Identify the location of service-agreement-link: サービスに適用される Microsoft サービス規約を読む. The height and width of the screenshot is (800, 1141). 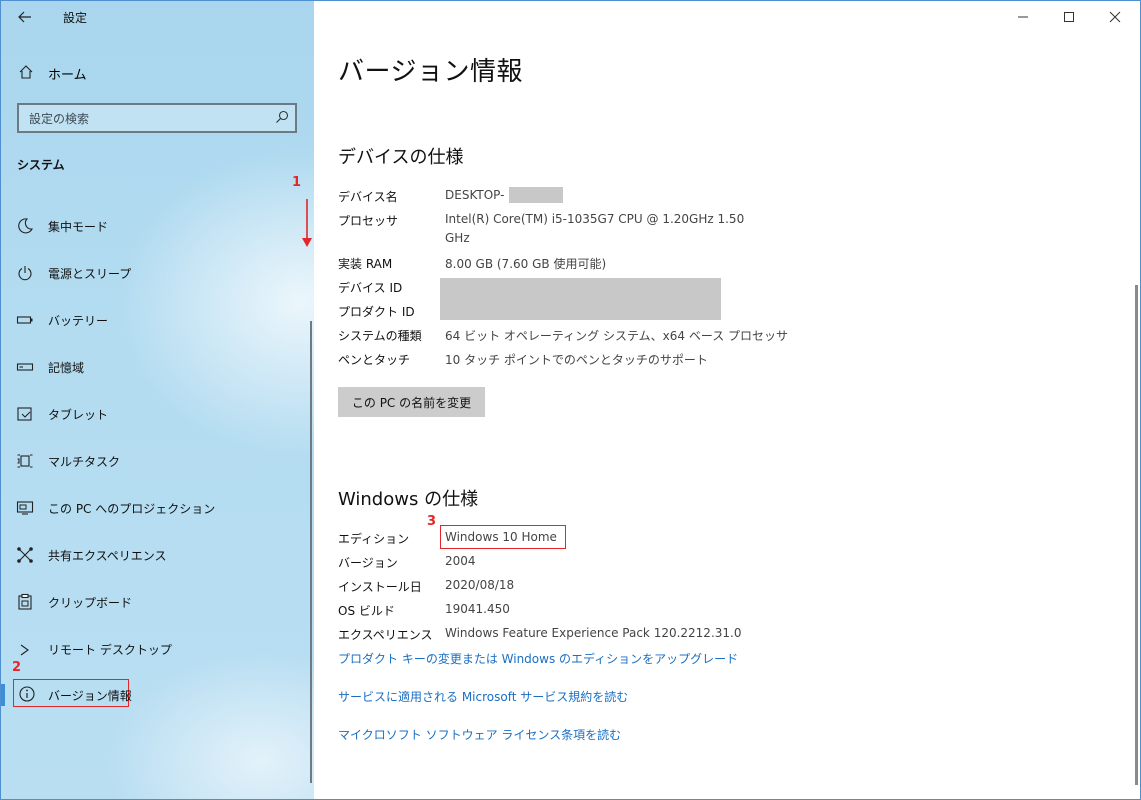
(483, 696).